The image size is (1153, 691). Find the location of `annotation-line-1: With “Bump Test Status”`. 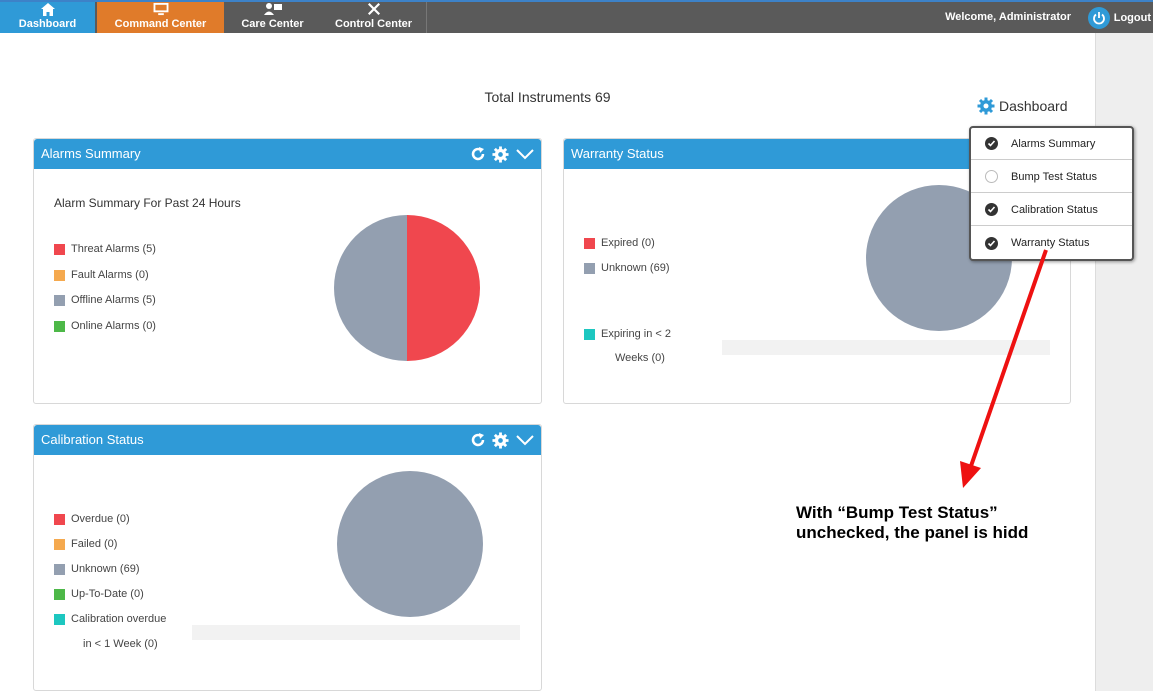

annotation-line-1: With “Bump Test Status” is located at coordinates (897, 512).